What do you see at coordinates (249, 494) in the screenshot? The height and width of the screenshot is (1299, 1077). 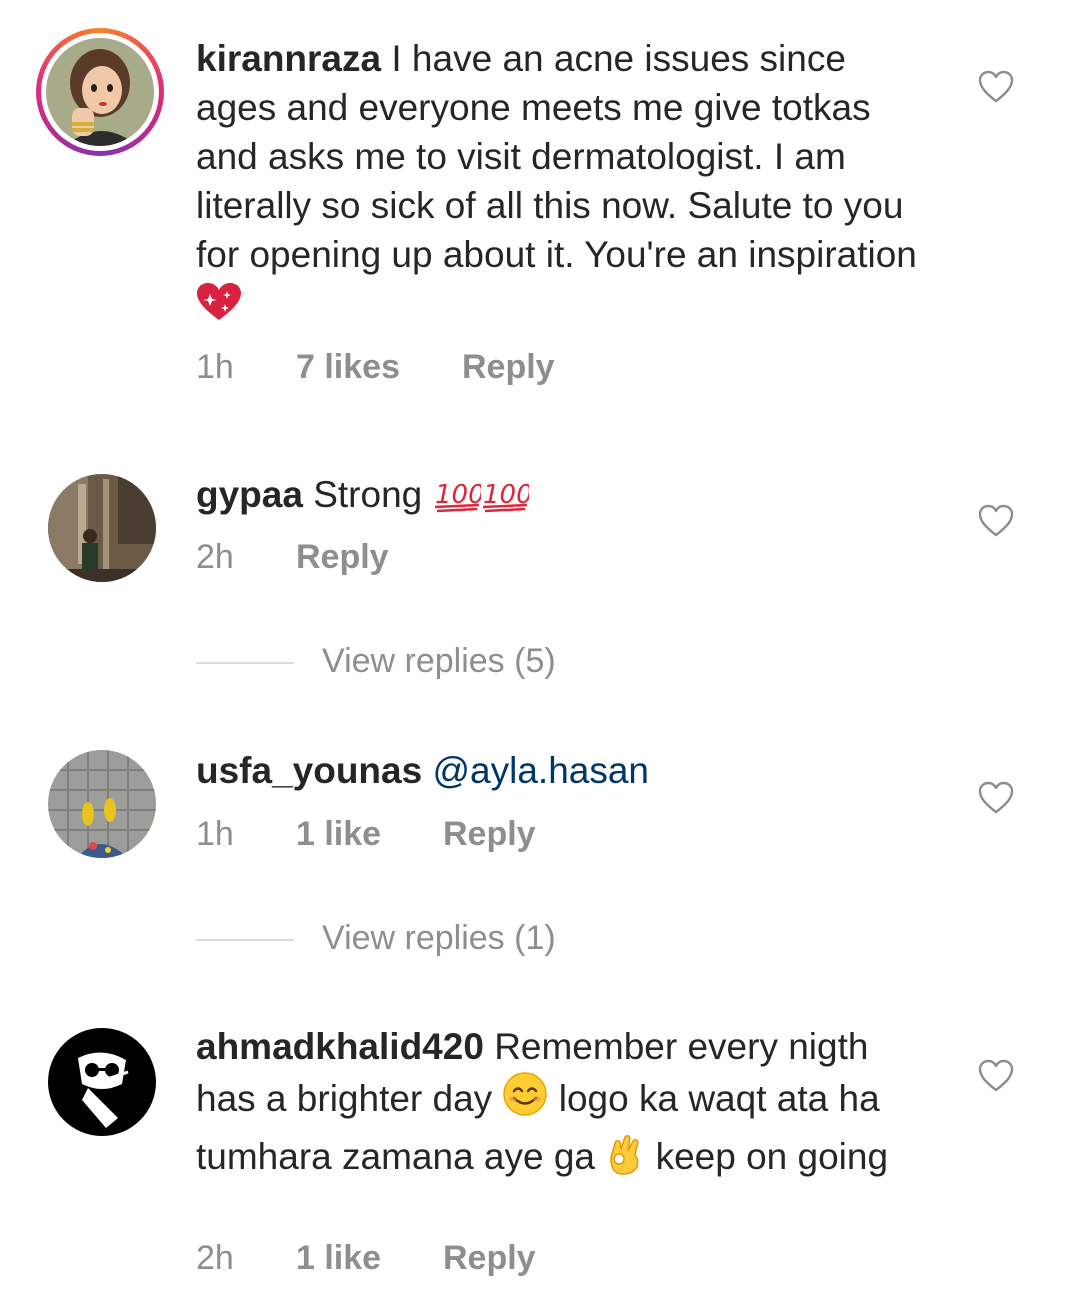 I see `comment-username: gypaa` at bounding box center [249, 494].